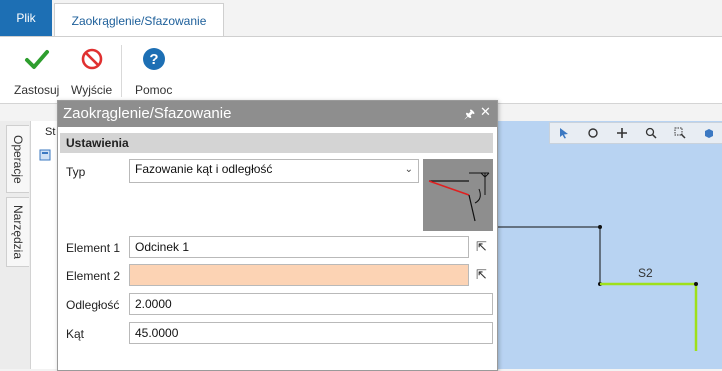 The width and height of the screenshot is (722, 371). I want to click on type-select-value: Fazowanie kąt i odległość, so click(204, 169).